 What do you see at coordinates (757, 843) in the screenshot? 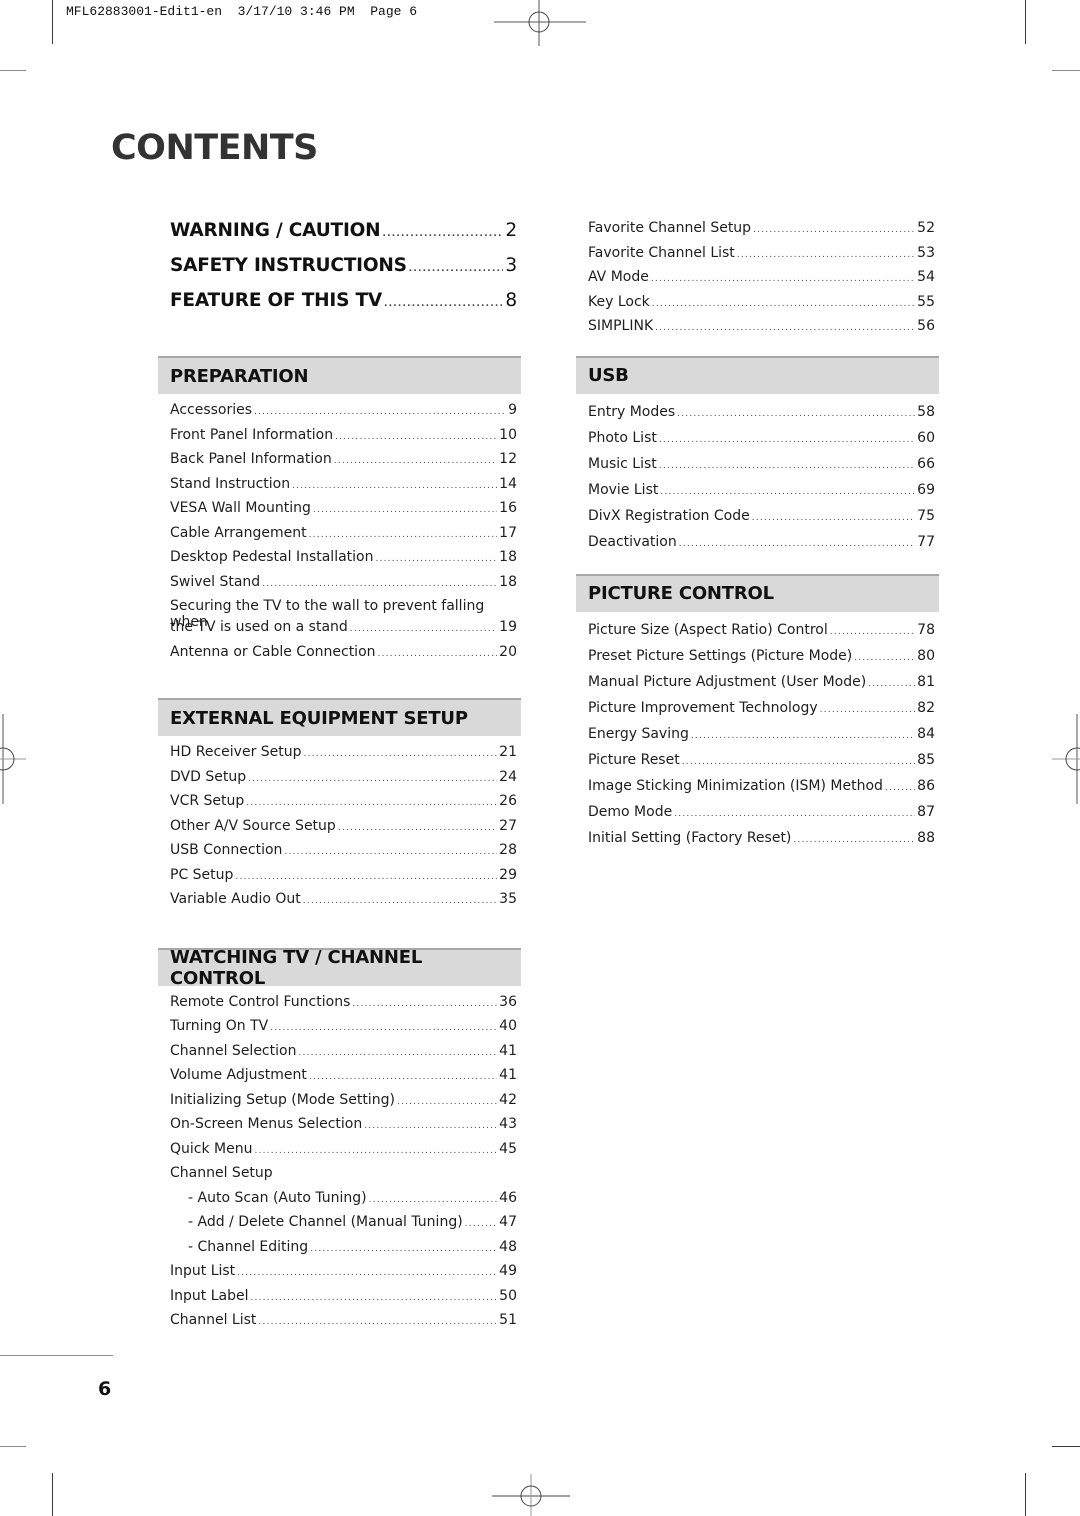
I see `toc-entry: Initial Setting (Factory Reset) 88` at bounding box center [757, 843].